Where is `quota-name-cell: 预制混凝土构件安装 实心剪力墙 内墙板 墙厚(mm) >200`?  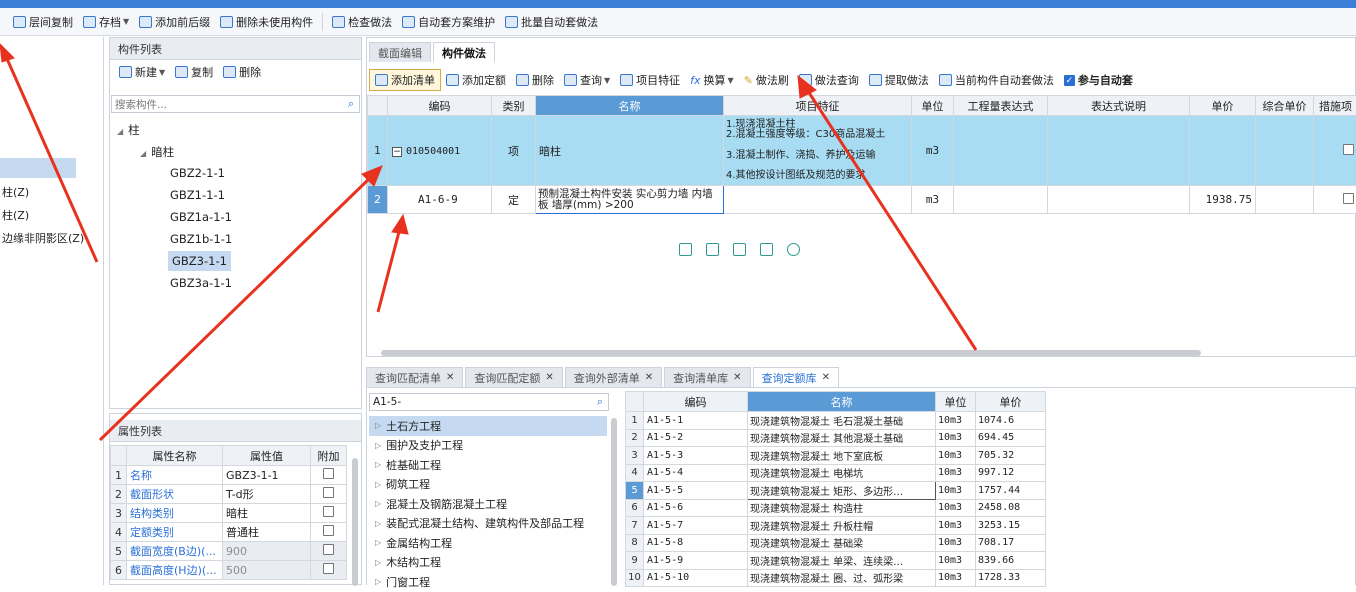 quota-name-cell: 预制混凝土构件安装 实心剪力墙 内墙板 墙厚(mm) >200 is located at coordinates (630, 200).